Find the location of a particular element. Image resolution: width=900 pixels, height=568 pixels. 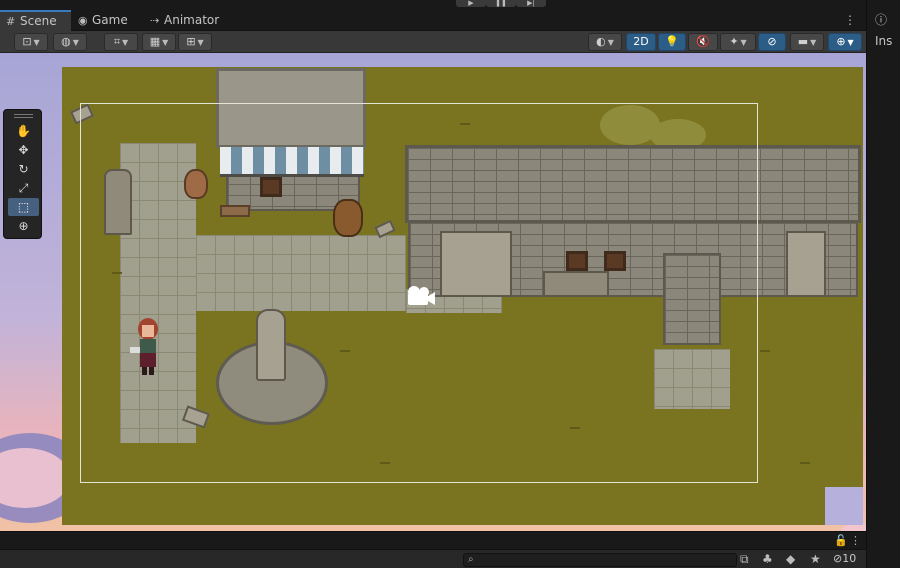

rotate-tool: ↻ is located at coordinates (23, 169).